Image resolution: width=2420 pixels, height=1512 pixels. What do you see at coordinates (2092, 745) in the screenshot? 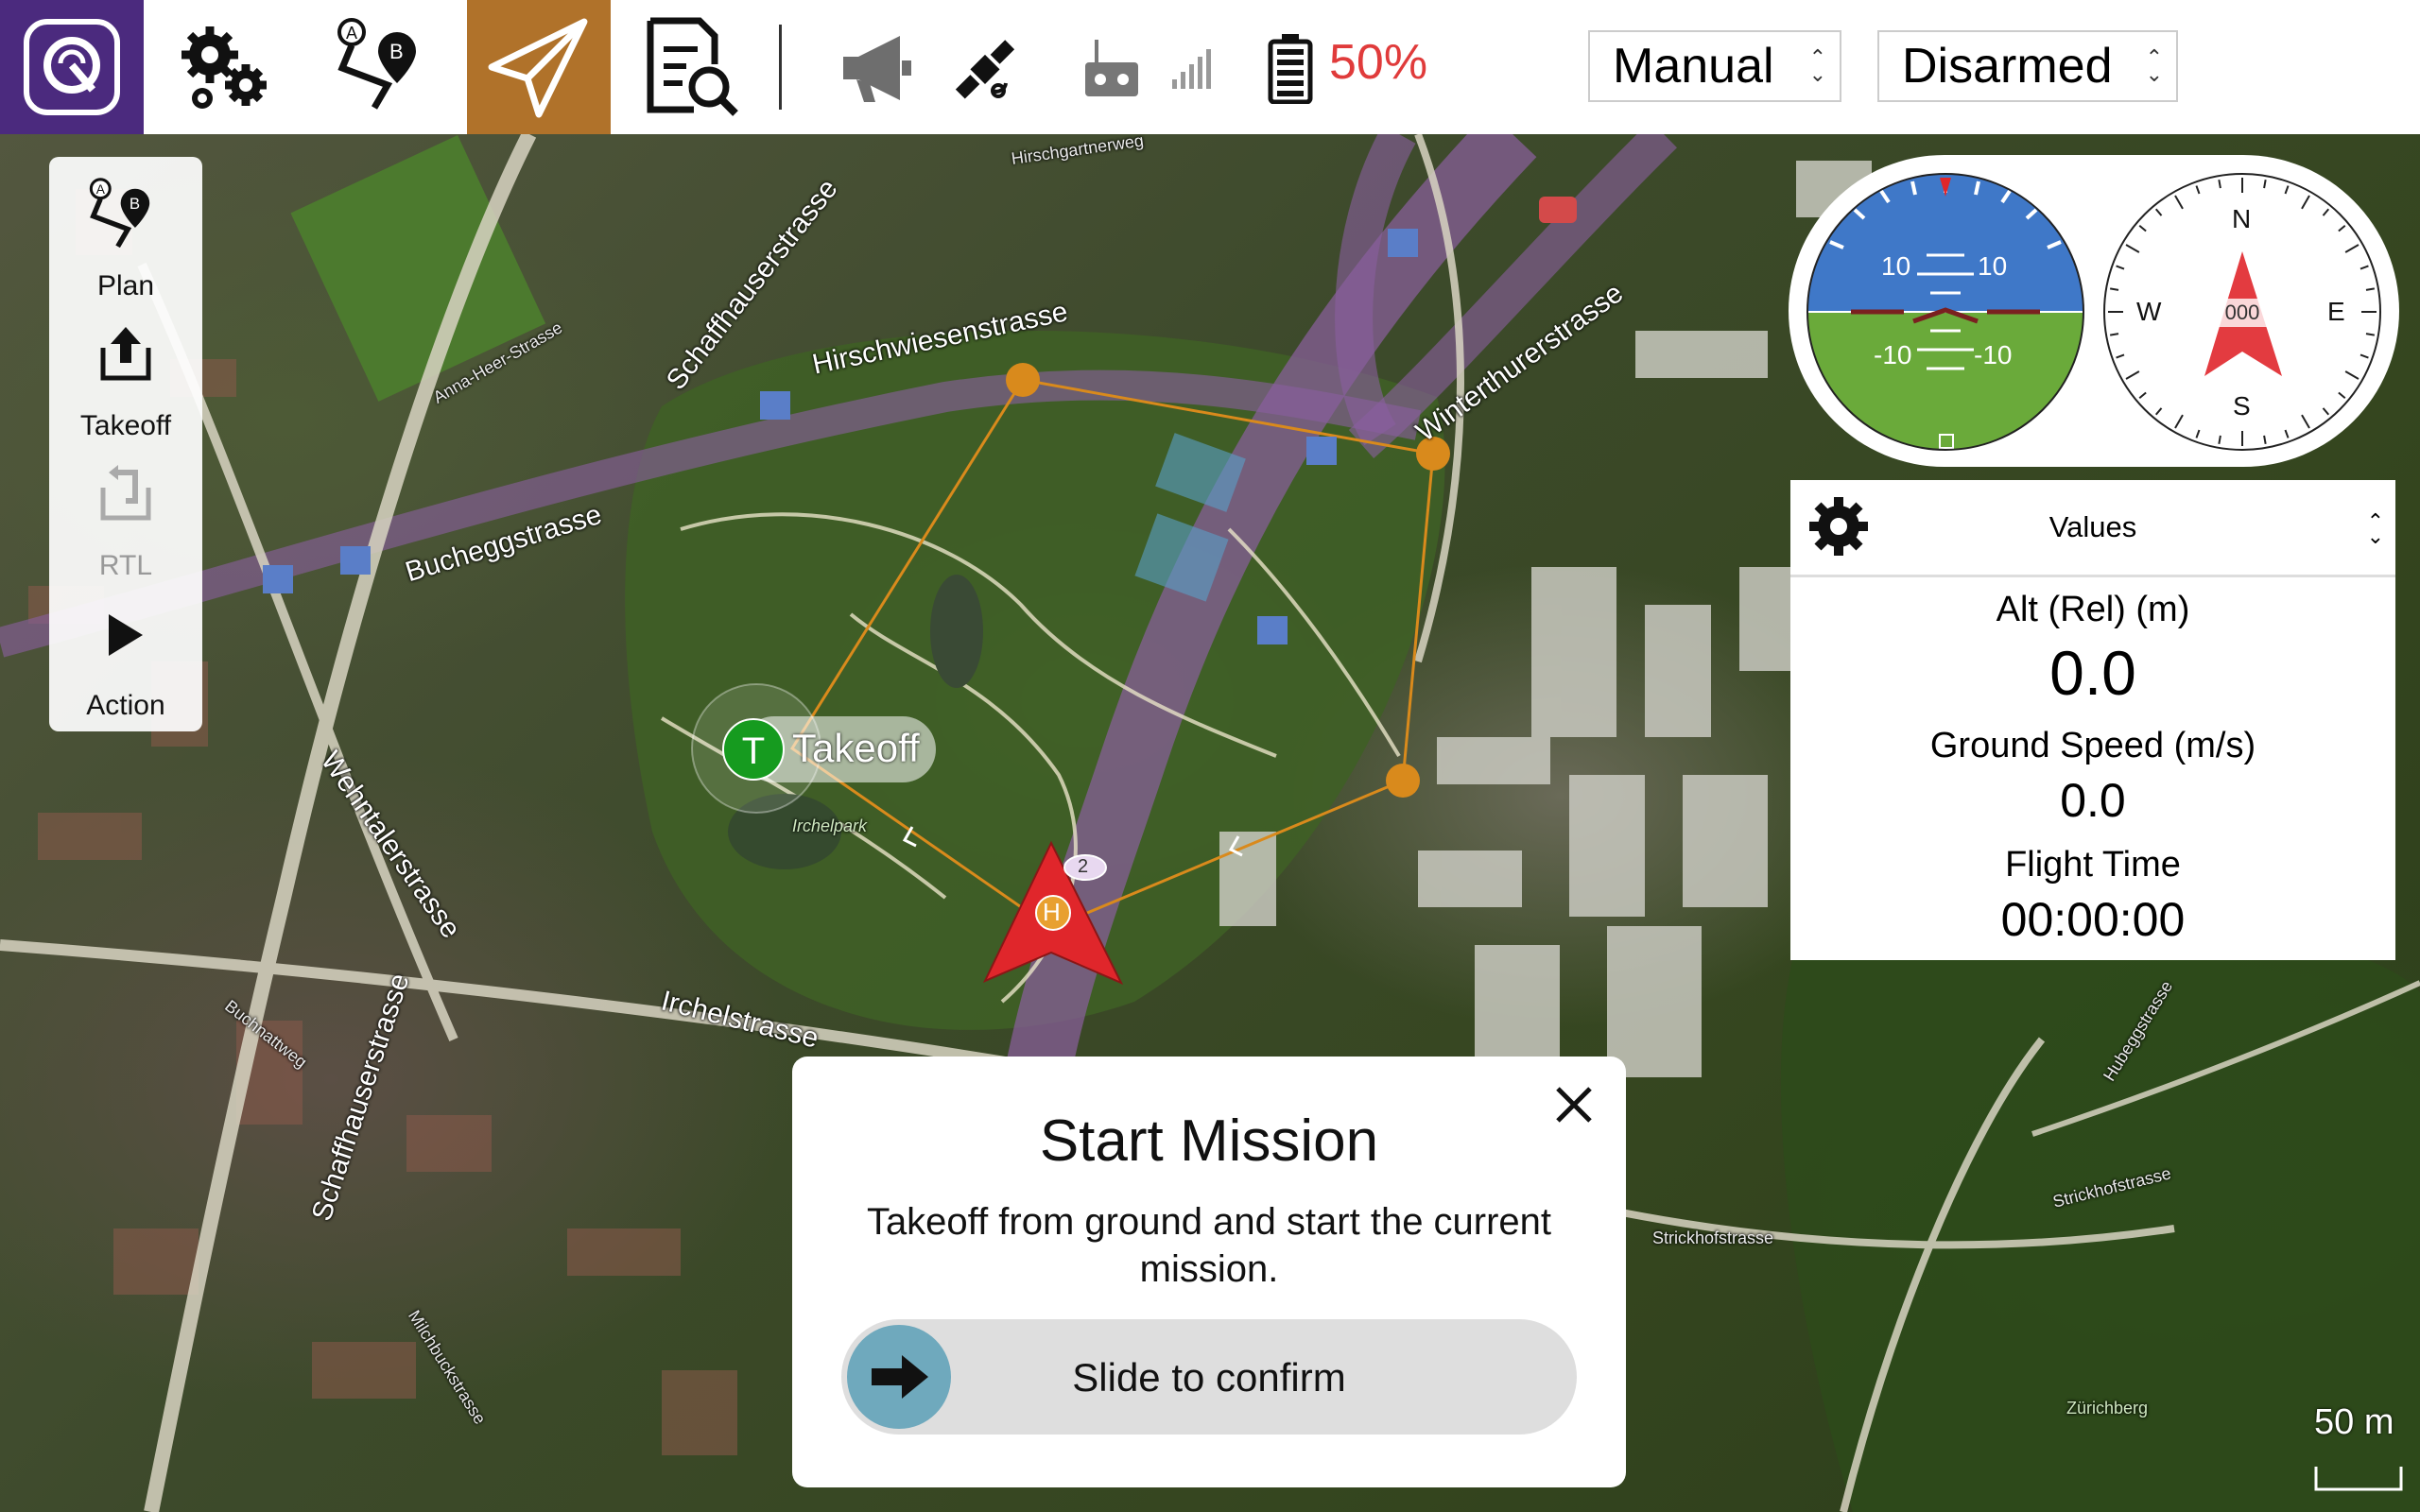
I see `value-label: Ground Speed (m/s)` at bounding box center [2092, 745].